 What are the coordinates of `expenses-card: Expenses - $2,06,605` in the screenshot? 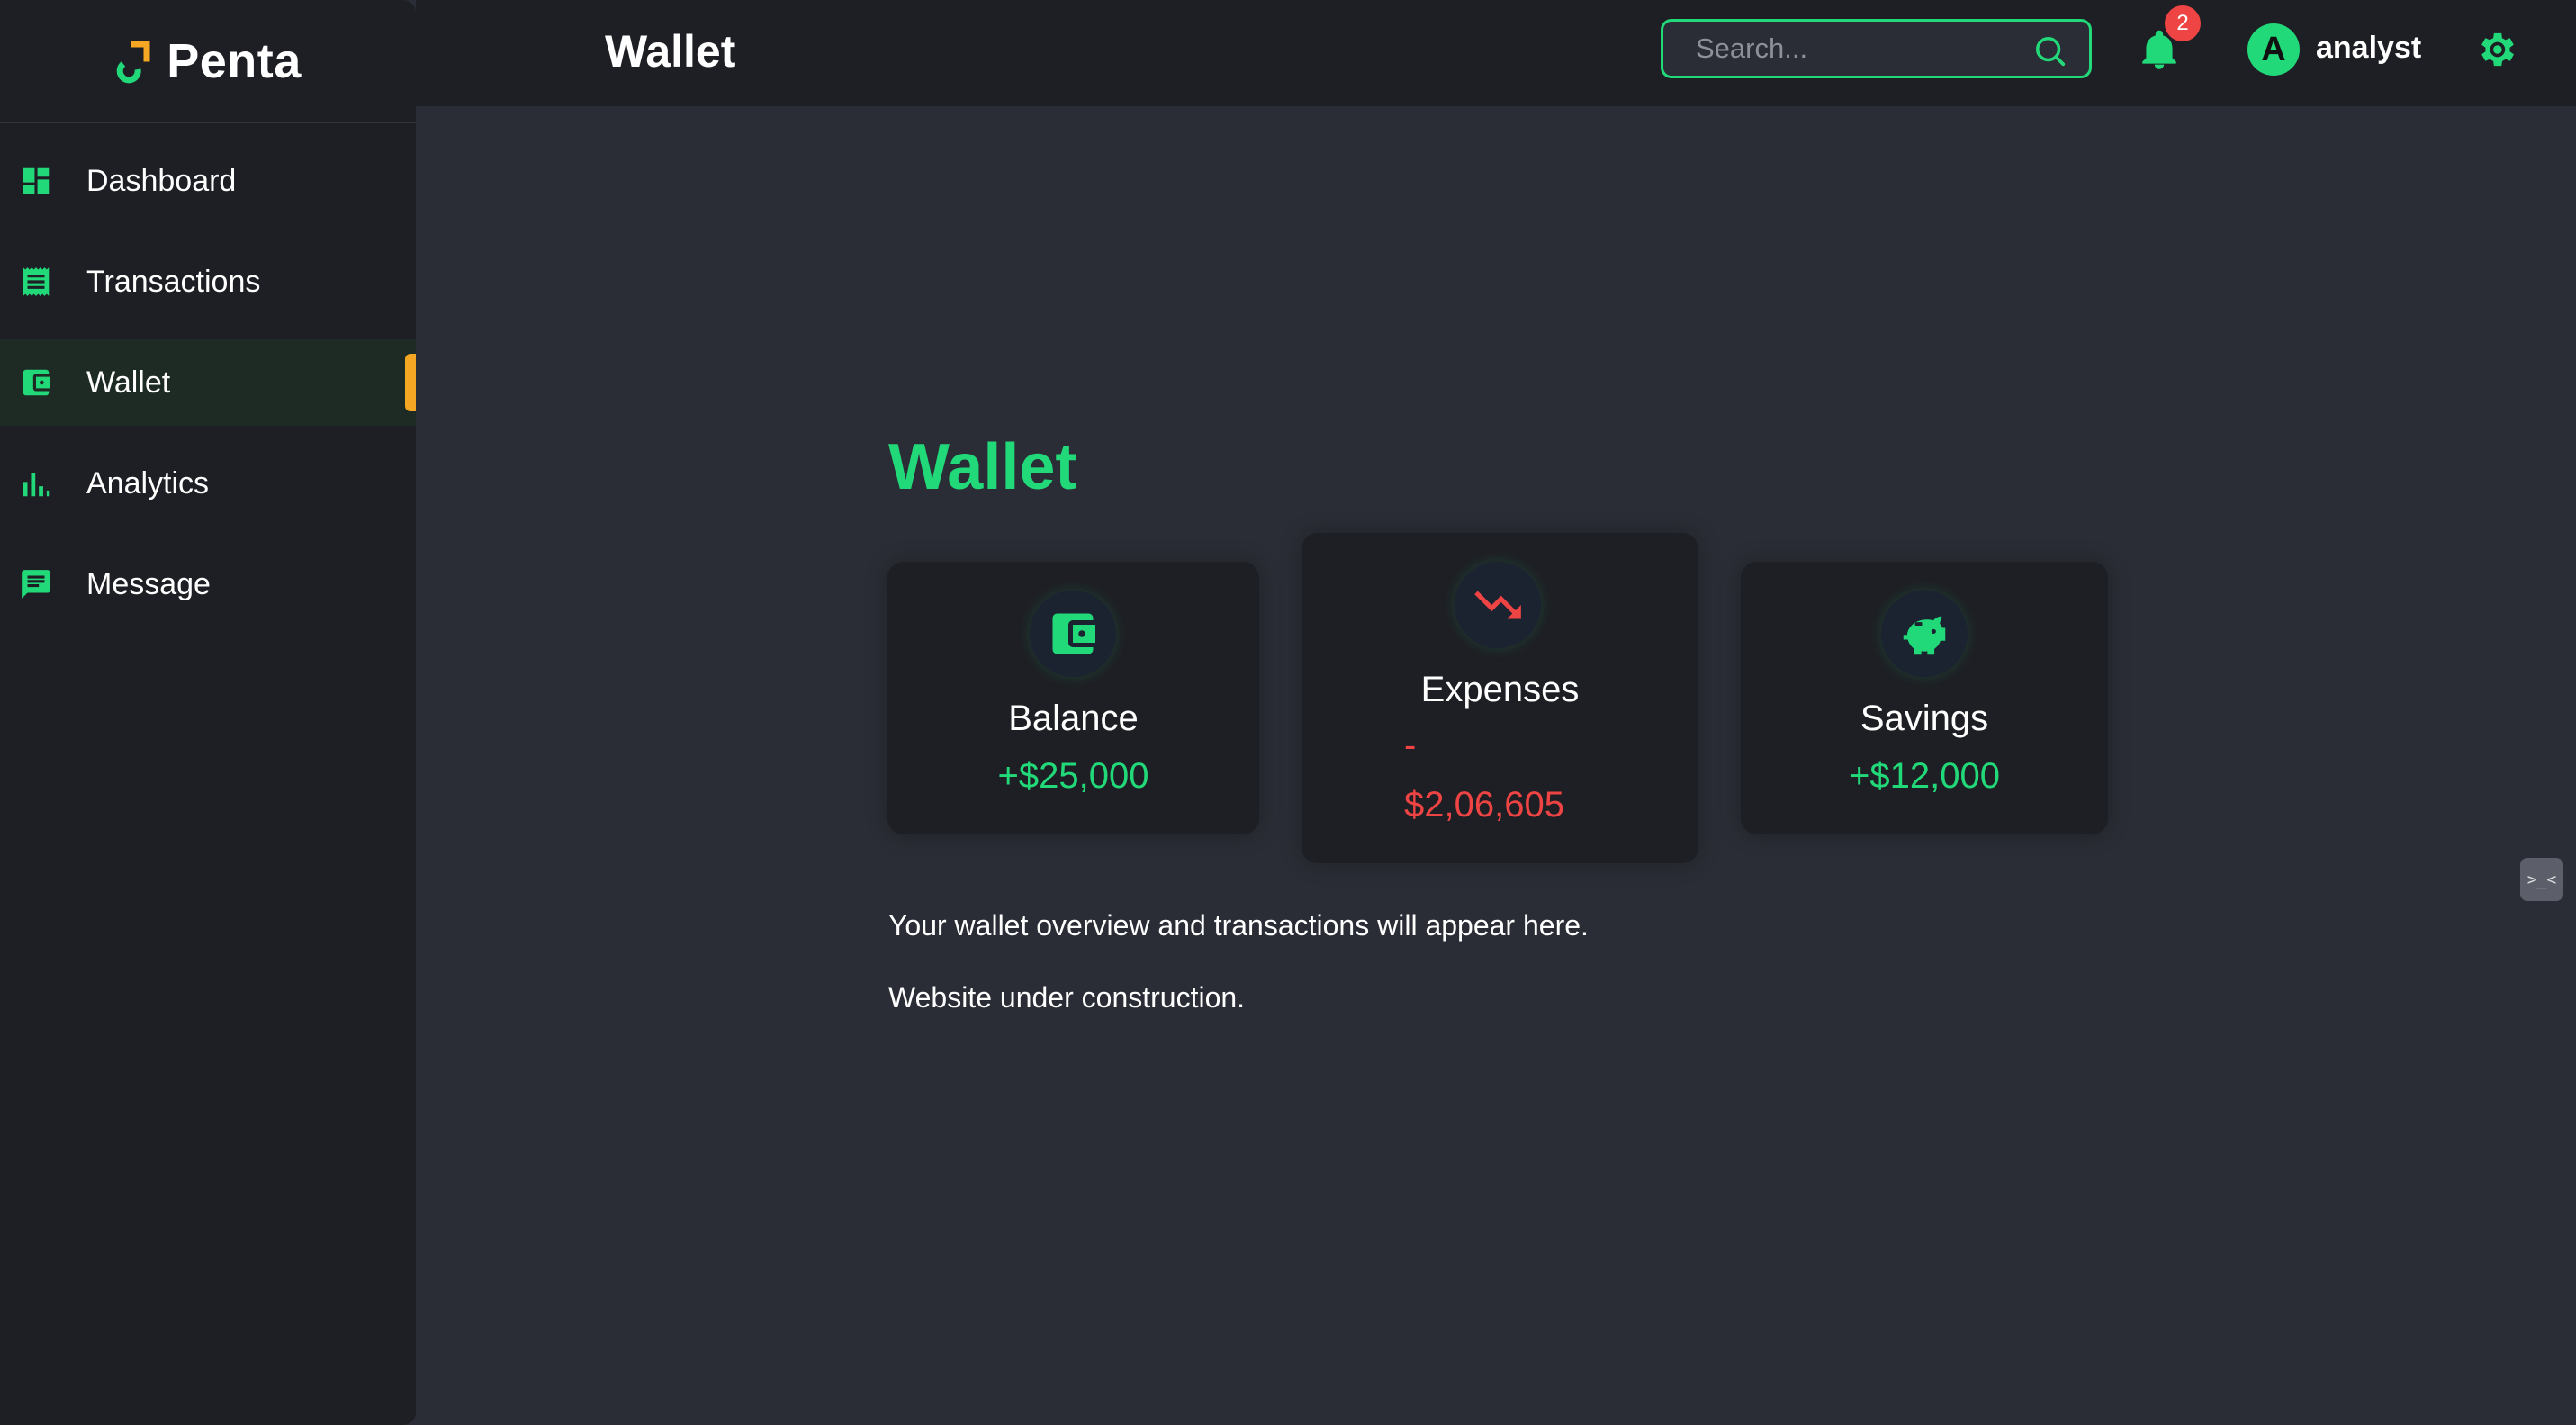 It's located at (1500, 698).